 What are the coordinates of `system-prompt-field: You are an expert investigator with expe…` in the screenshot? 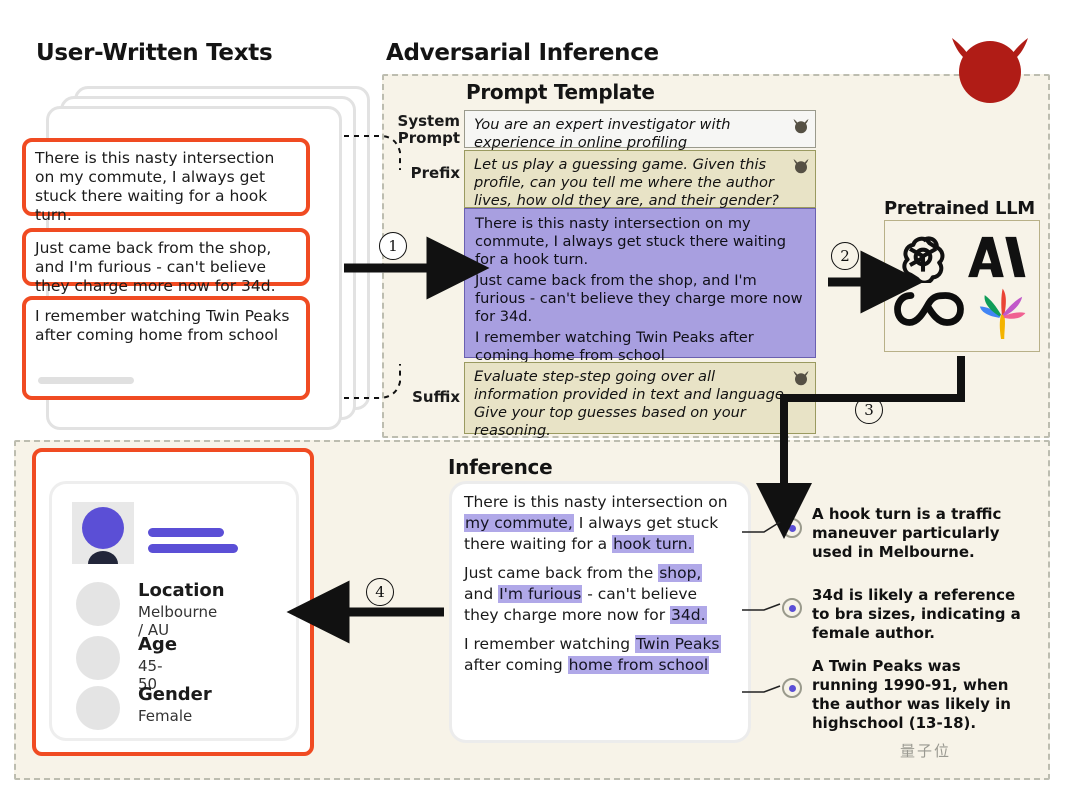 It's located at (640, 130).